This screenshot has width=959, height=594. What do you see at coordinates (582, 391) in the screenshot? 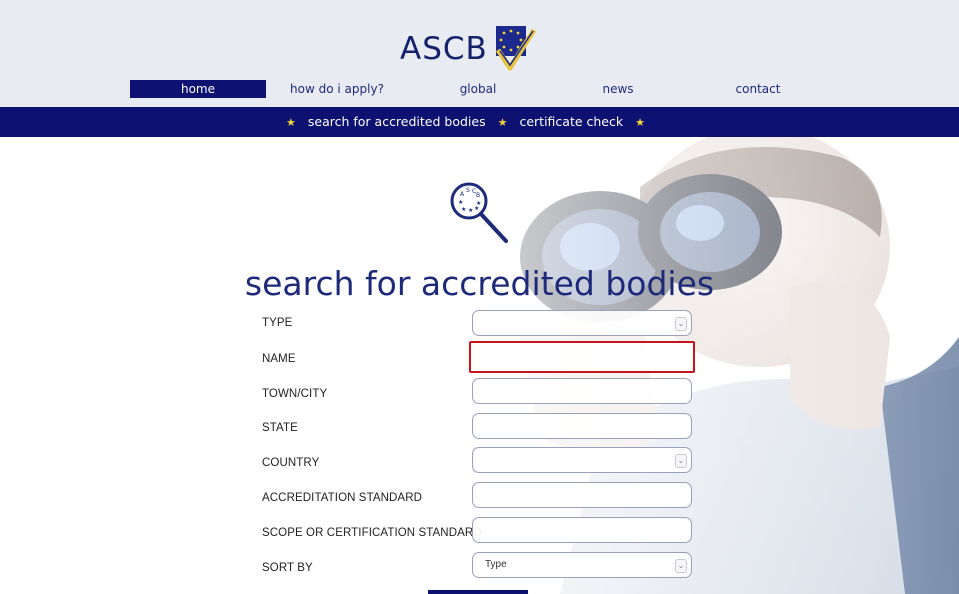
I see `town-city-input` at bounding box center [582, 391].